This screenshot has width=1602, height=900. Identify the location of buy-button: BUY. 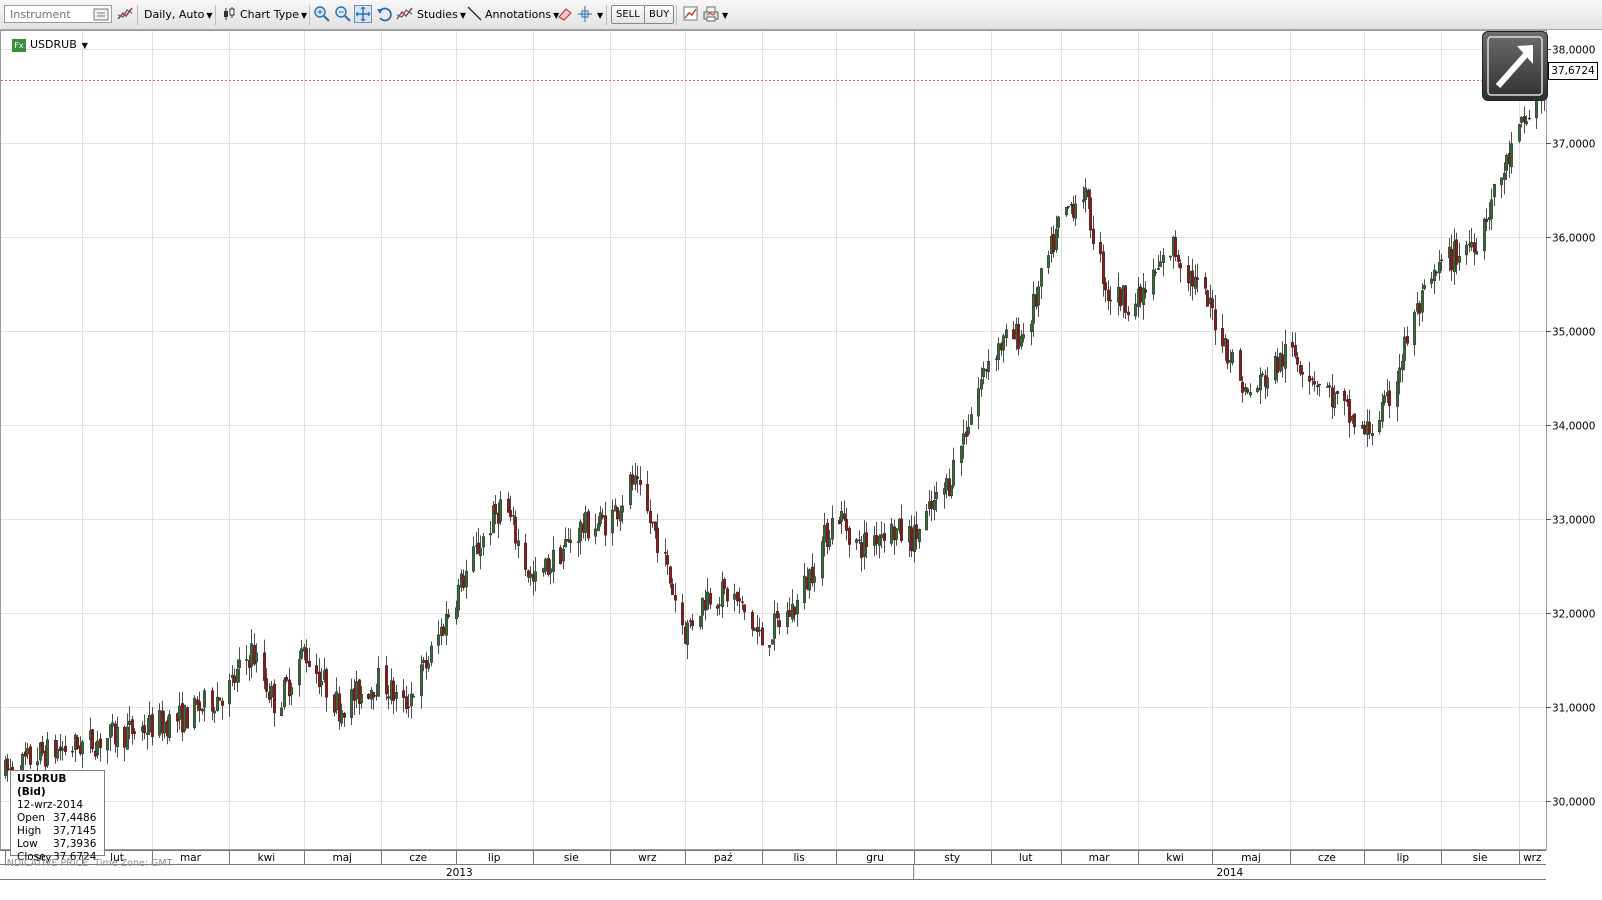
(659, 14).